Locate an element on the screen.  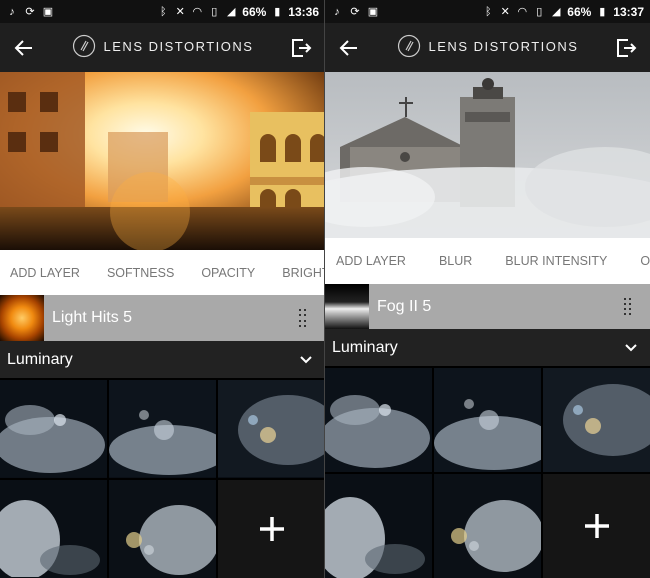
status-bar: ♪ ⟳ ▣ ᛒ ✕ ◠ ▯ ◢ 66% ▮ 13:36 is located at coordinates (162, 11).